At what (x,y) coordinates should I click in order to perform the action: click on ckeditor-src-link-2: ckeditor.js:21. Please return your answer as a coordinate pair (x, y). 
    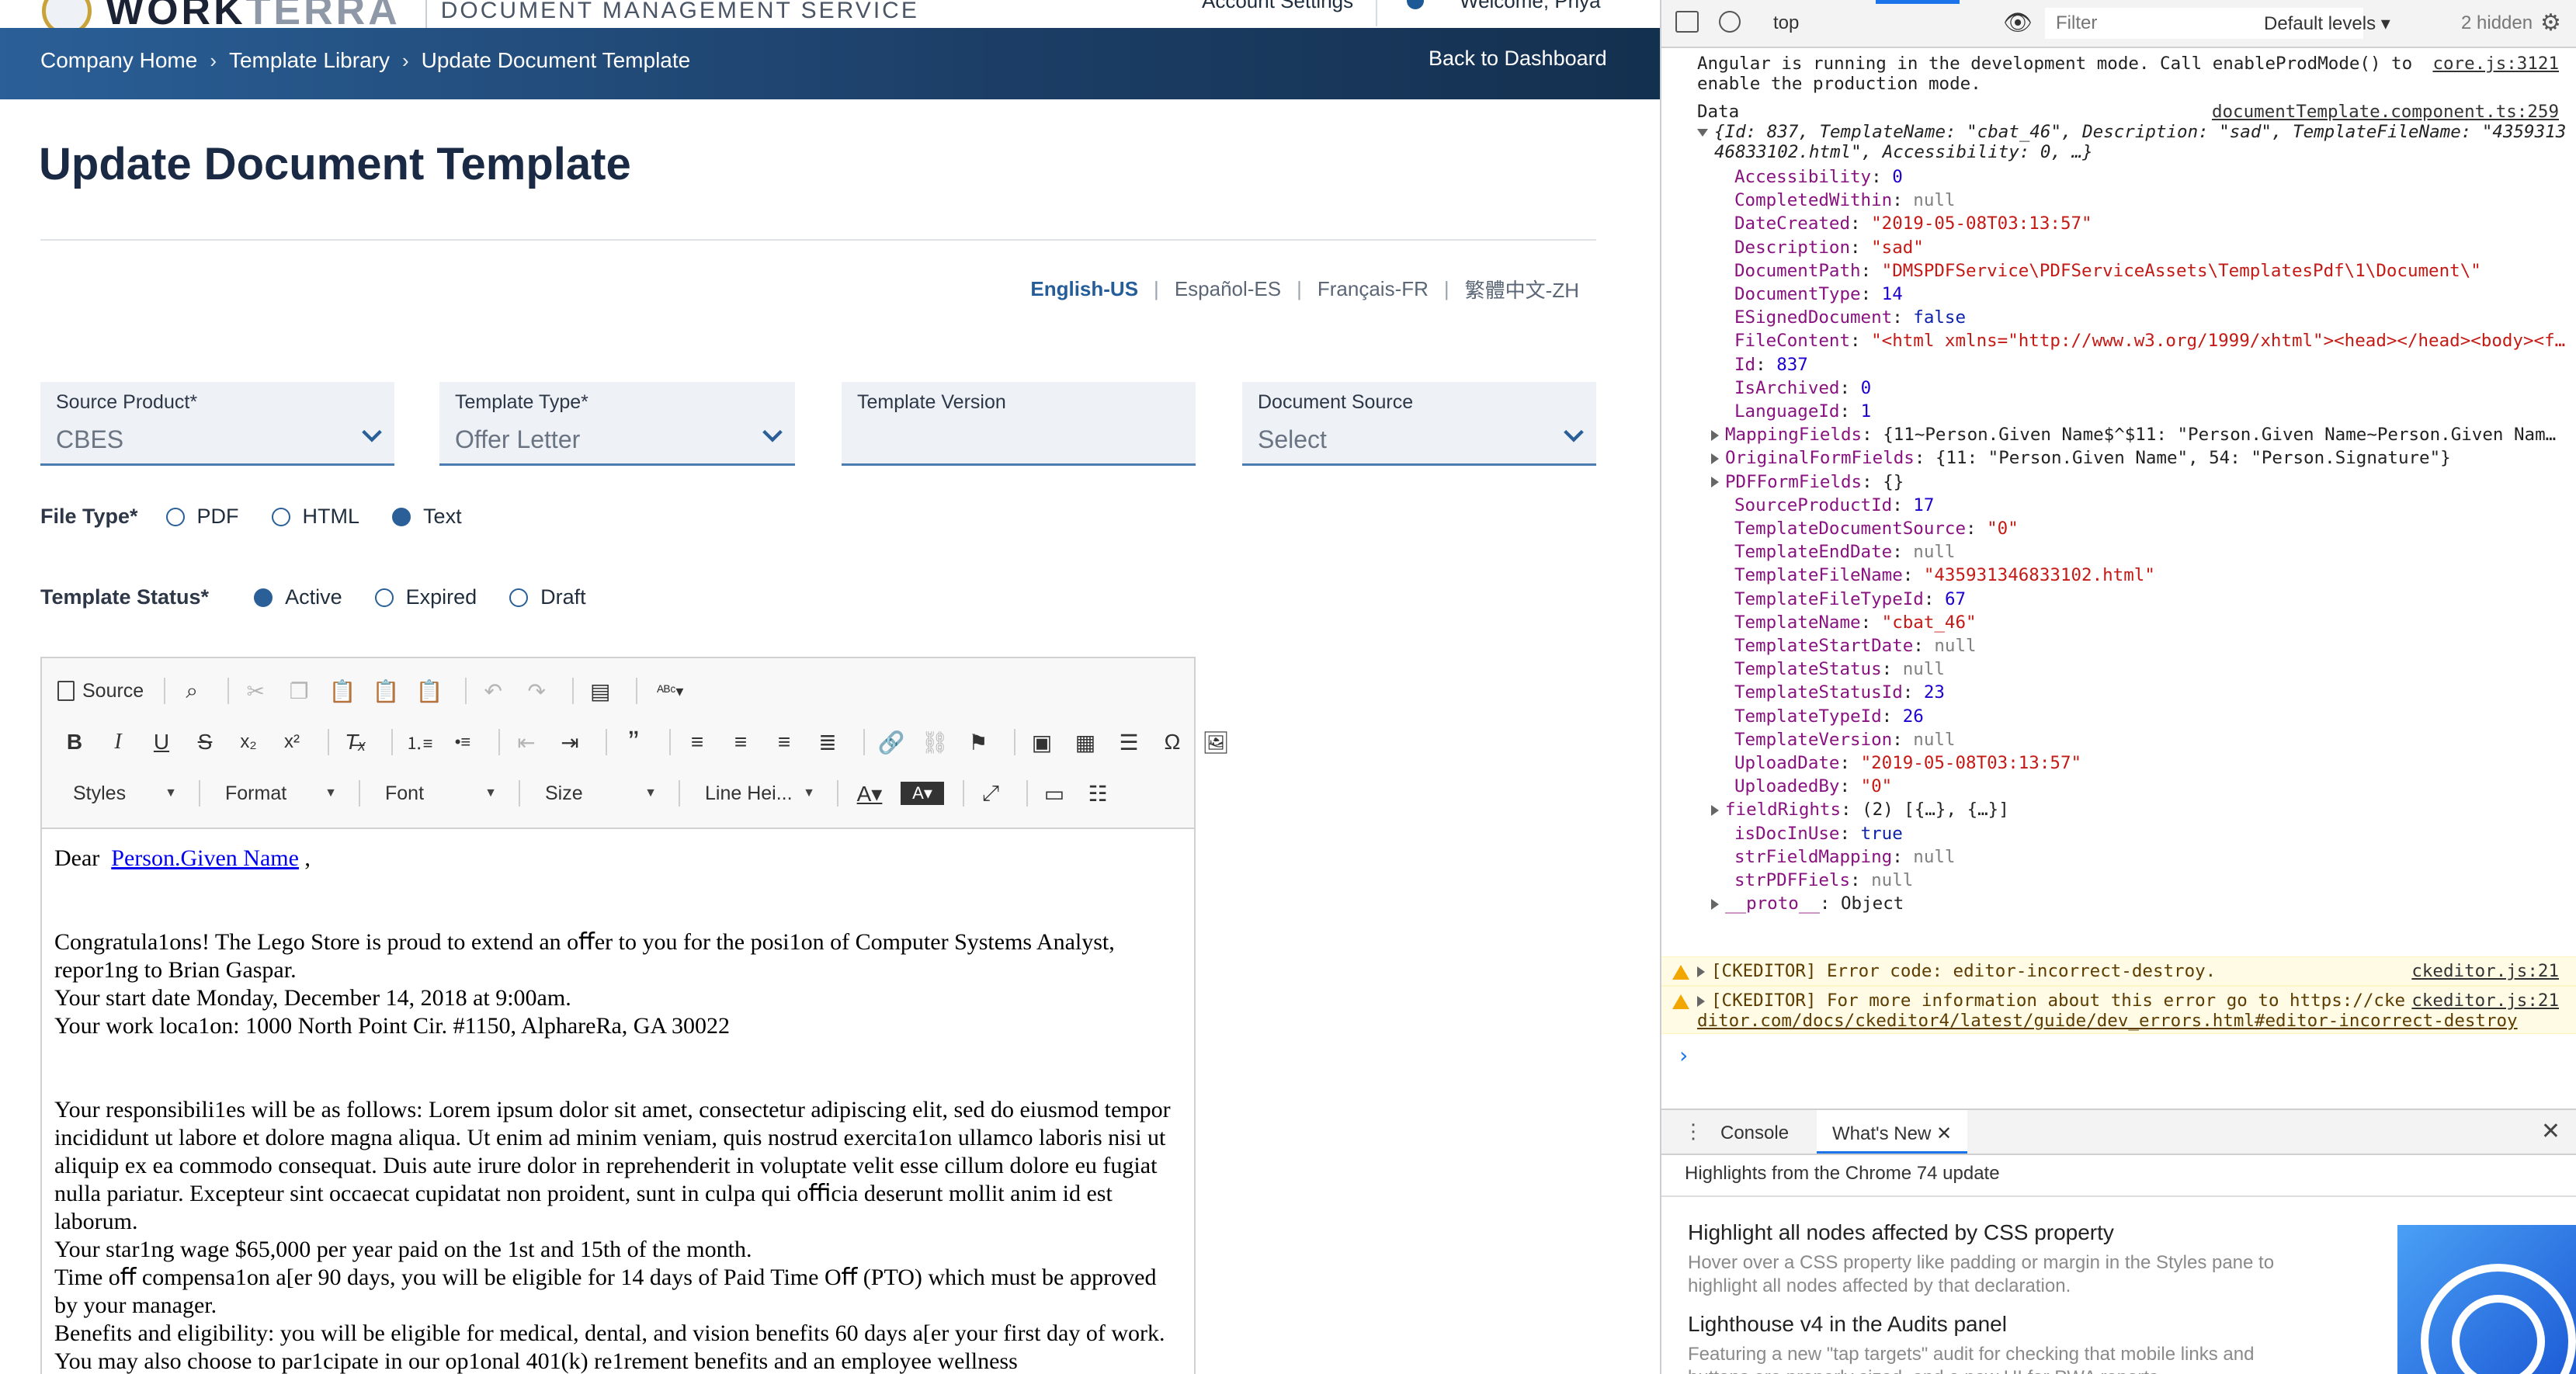
    Looking at the image, I should click on (2485, 1000).